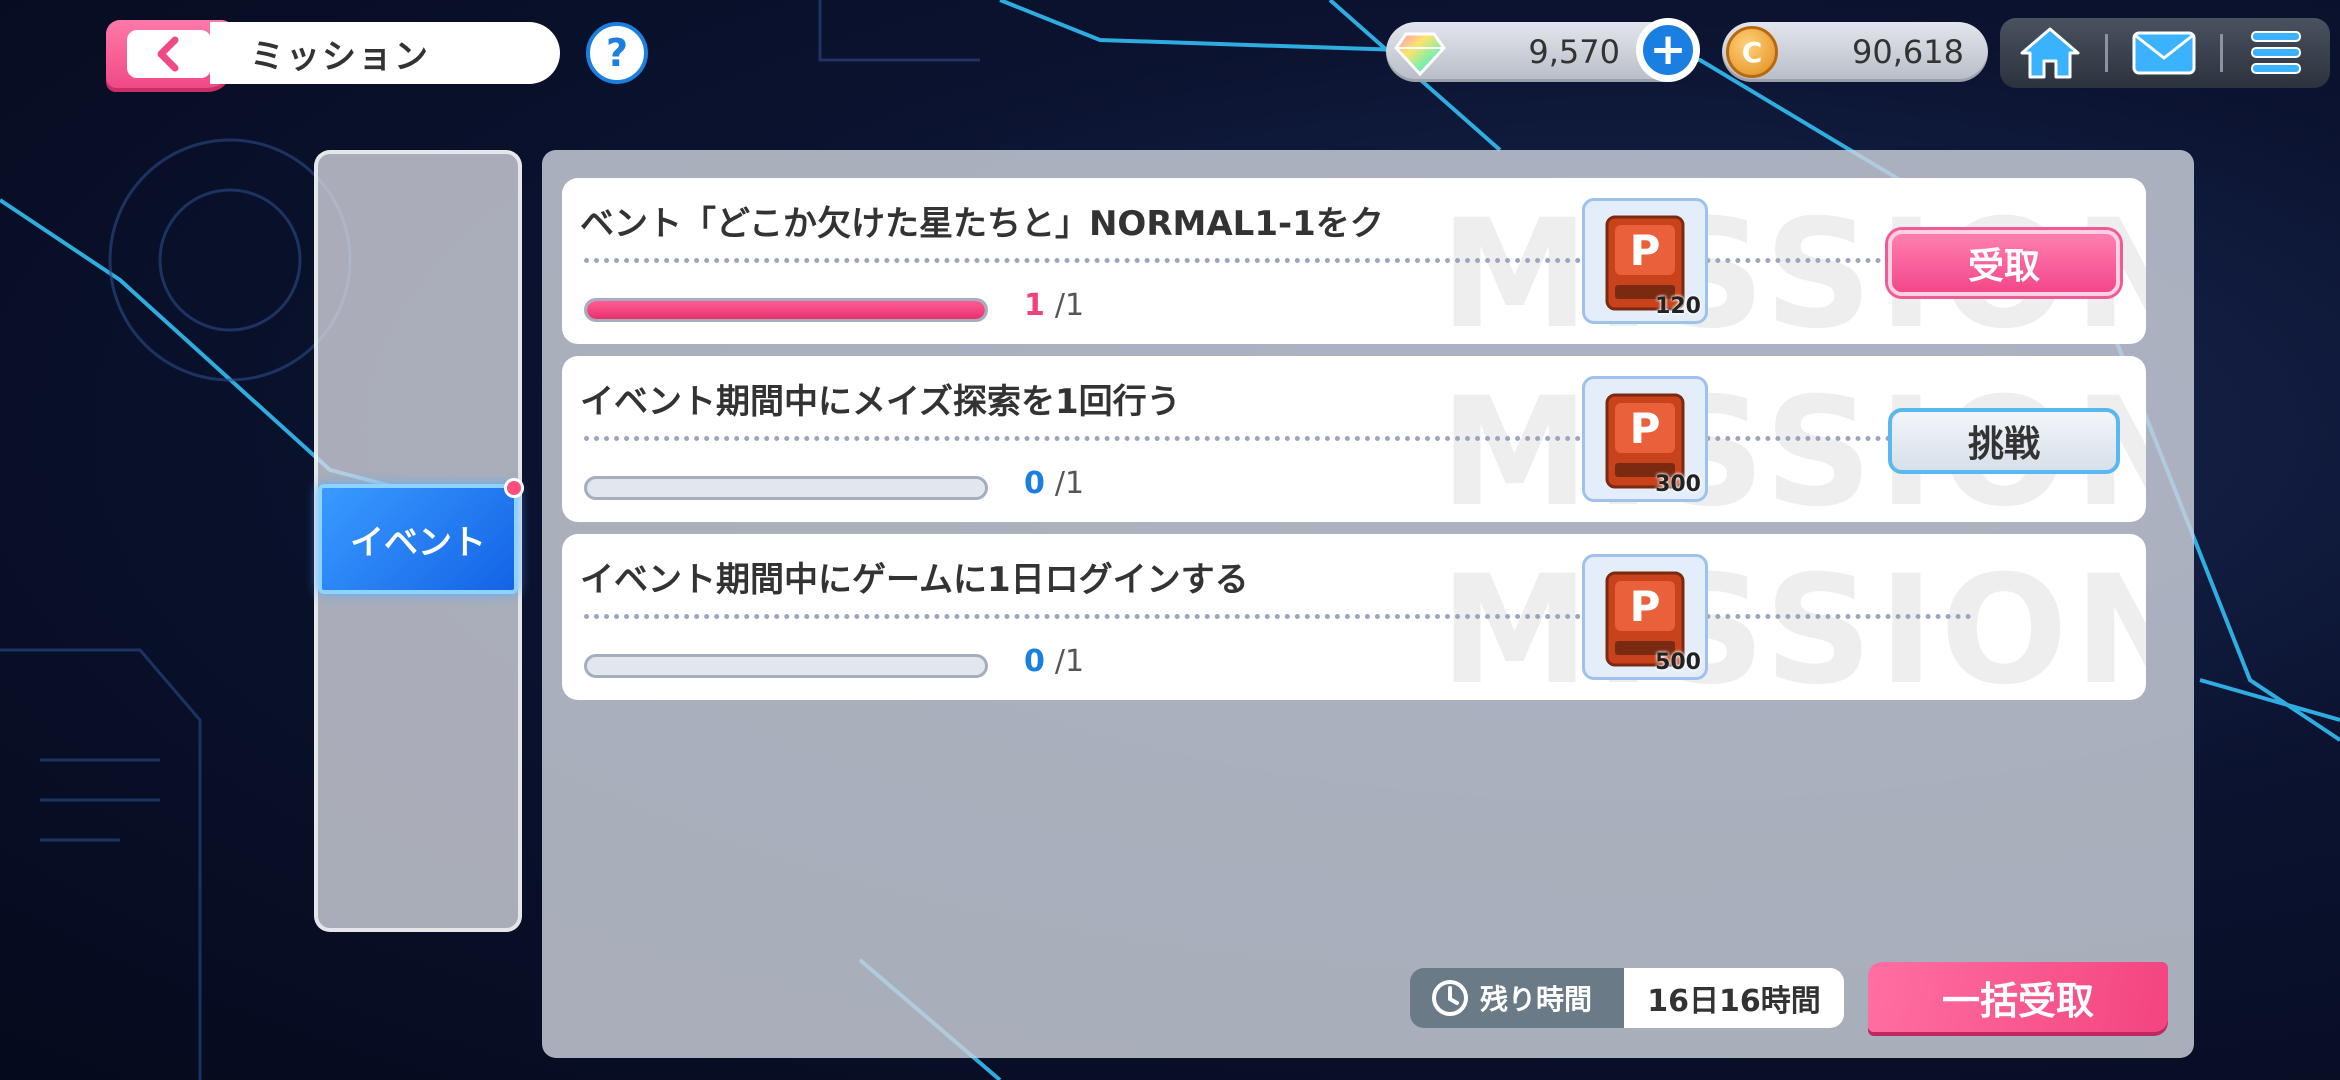 The width and height of the screenshot is (2340, 1080). What do you see at coordinates (2004, 263) in the screenshot?
I see `claim-button: 受取` at bounding box center [2004, 263].